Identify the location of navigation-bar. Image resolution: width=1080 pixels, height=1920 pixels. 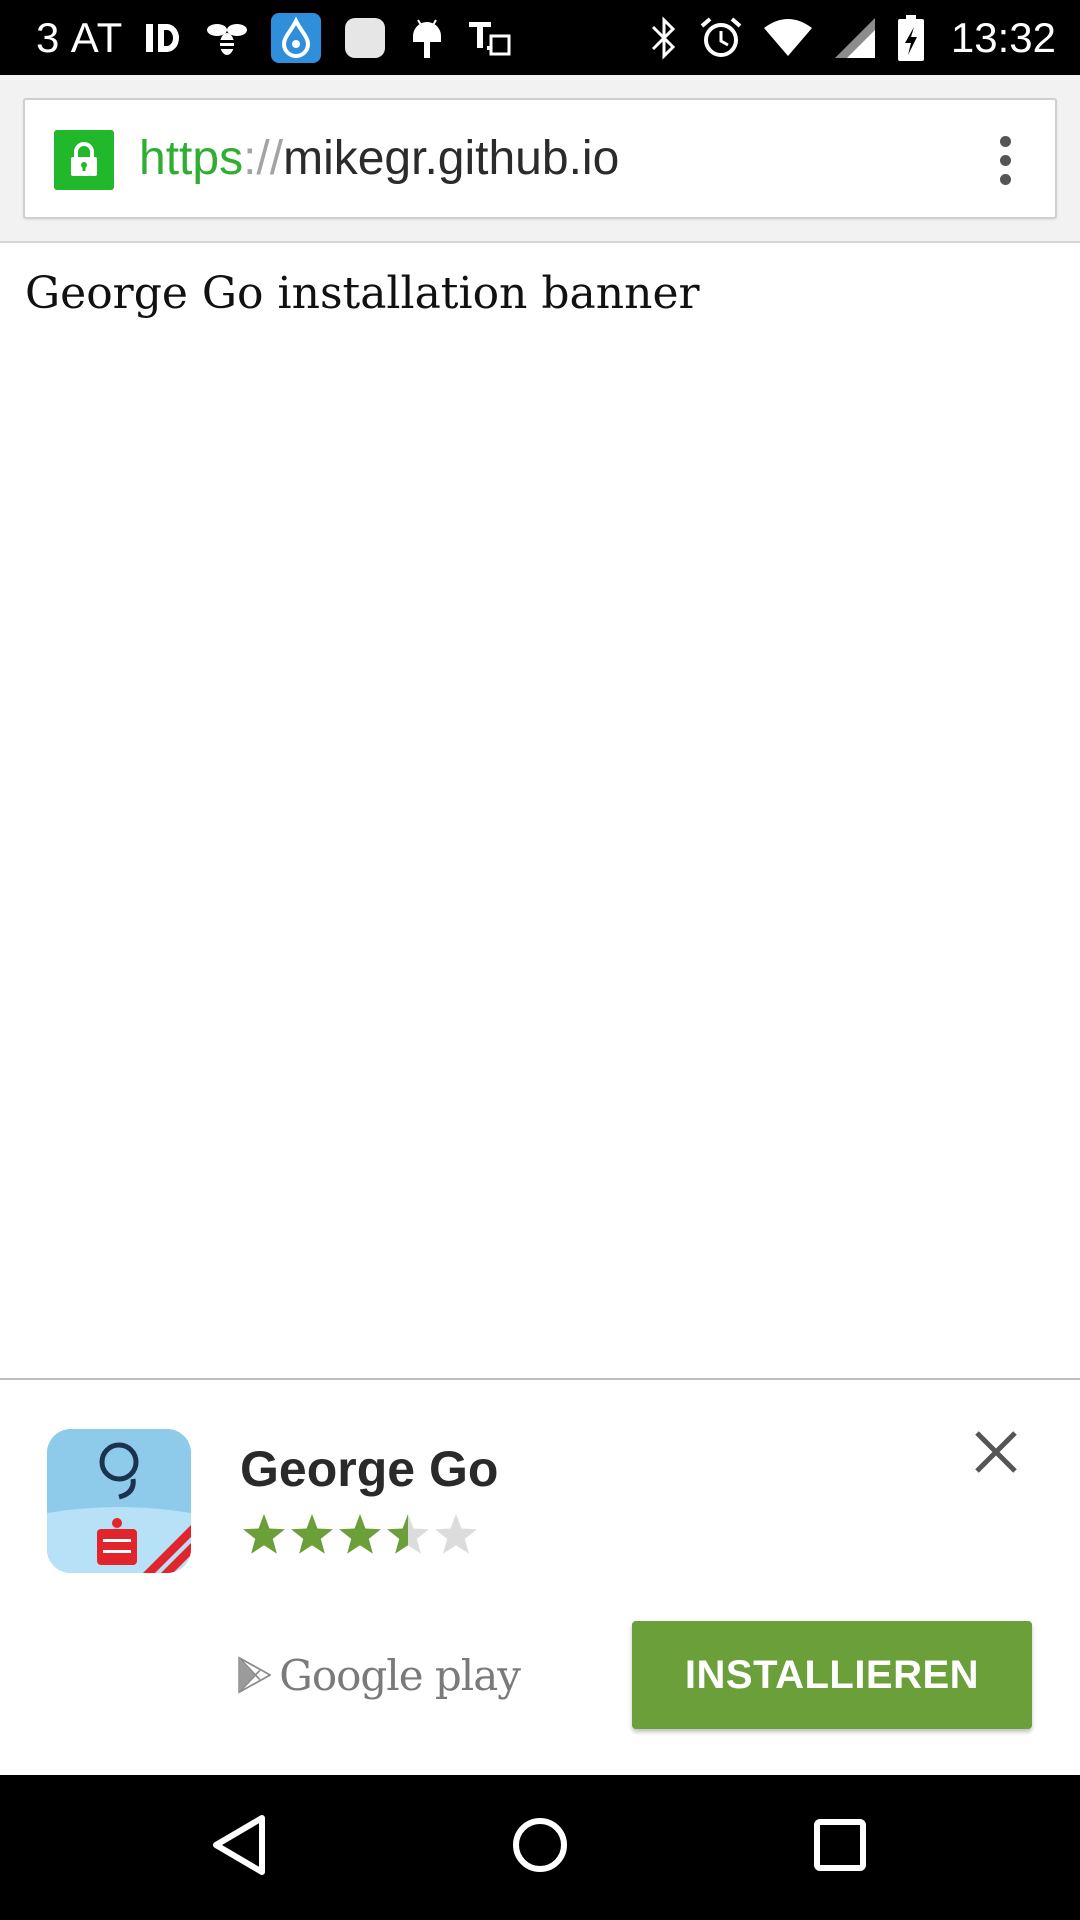
(540, 1847).